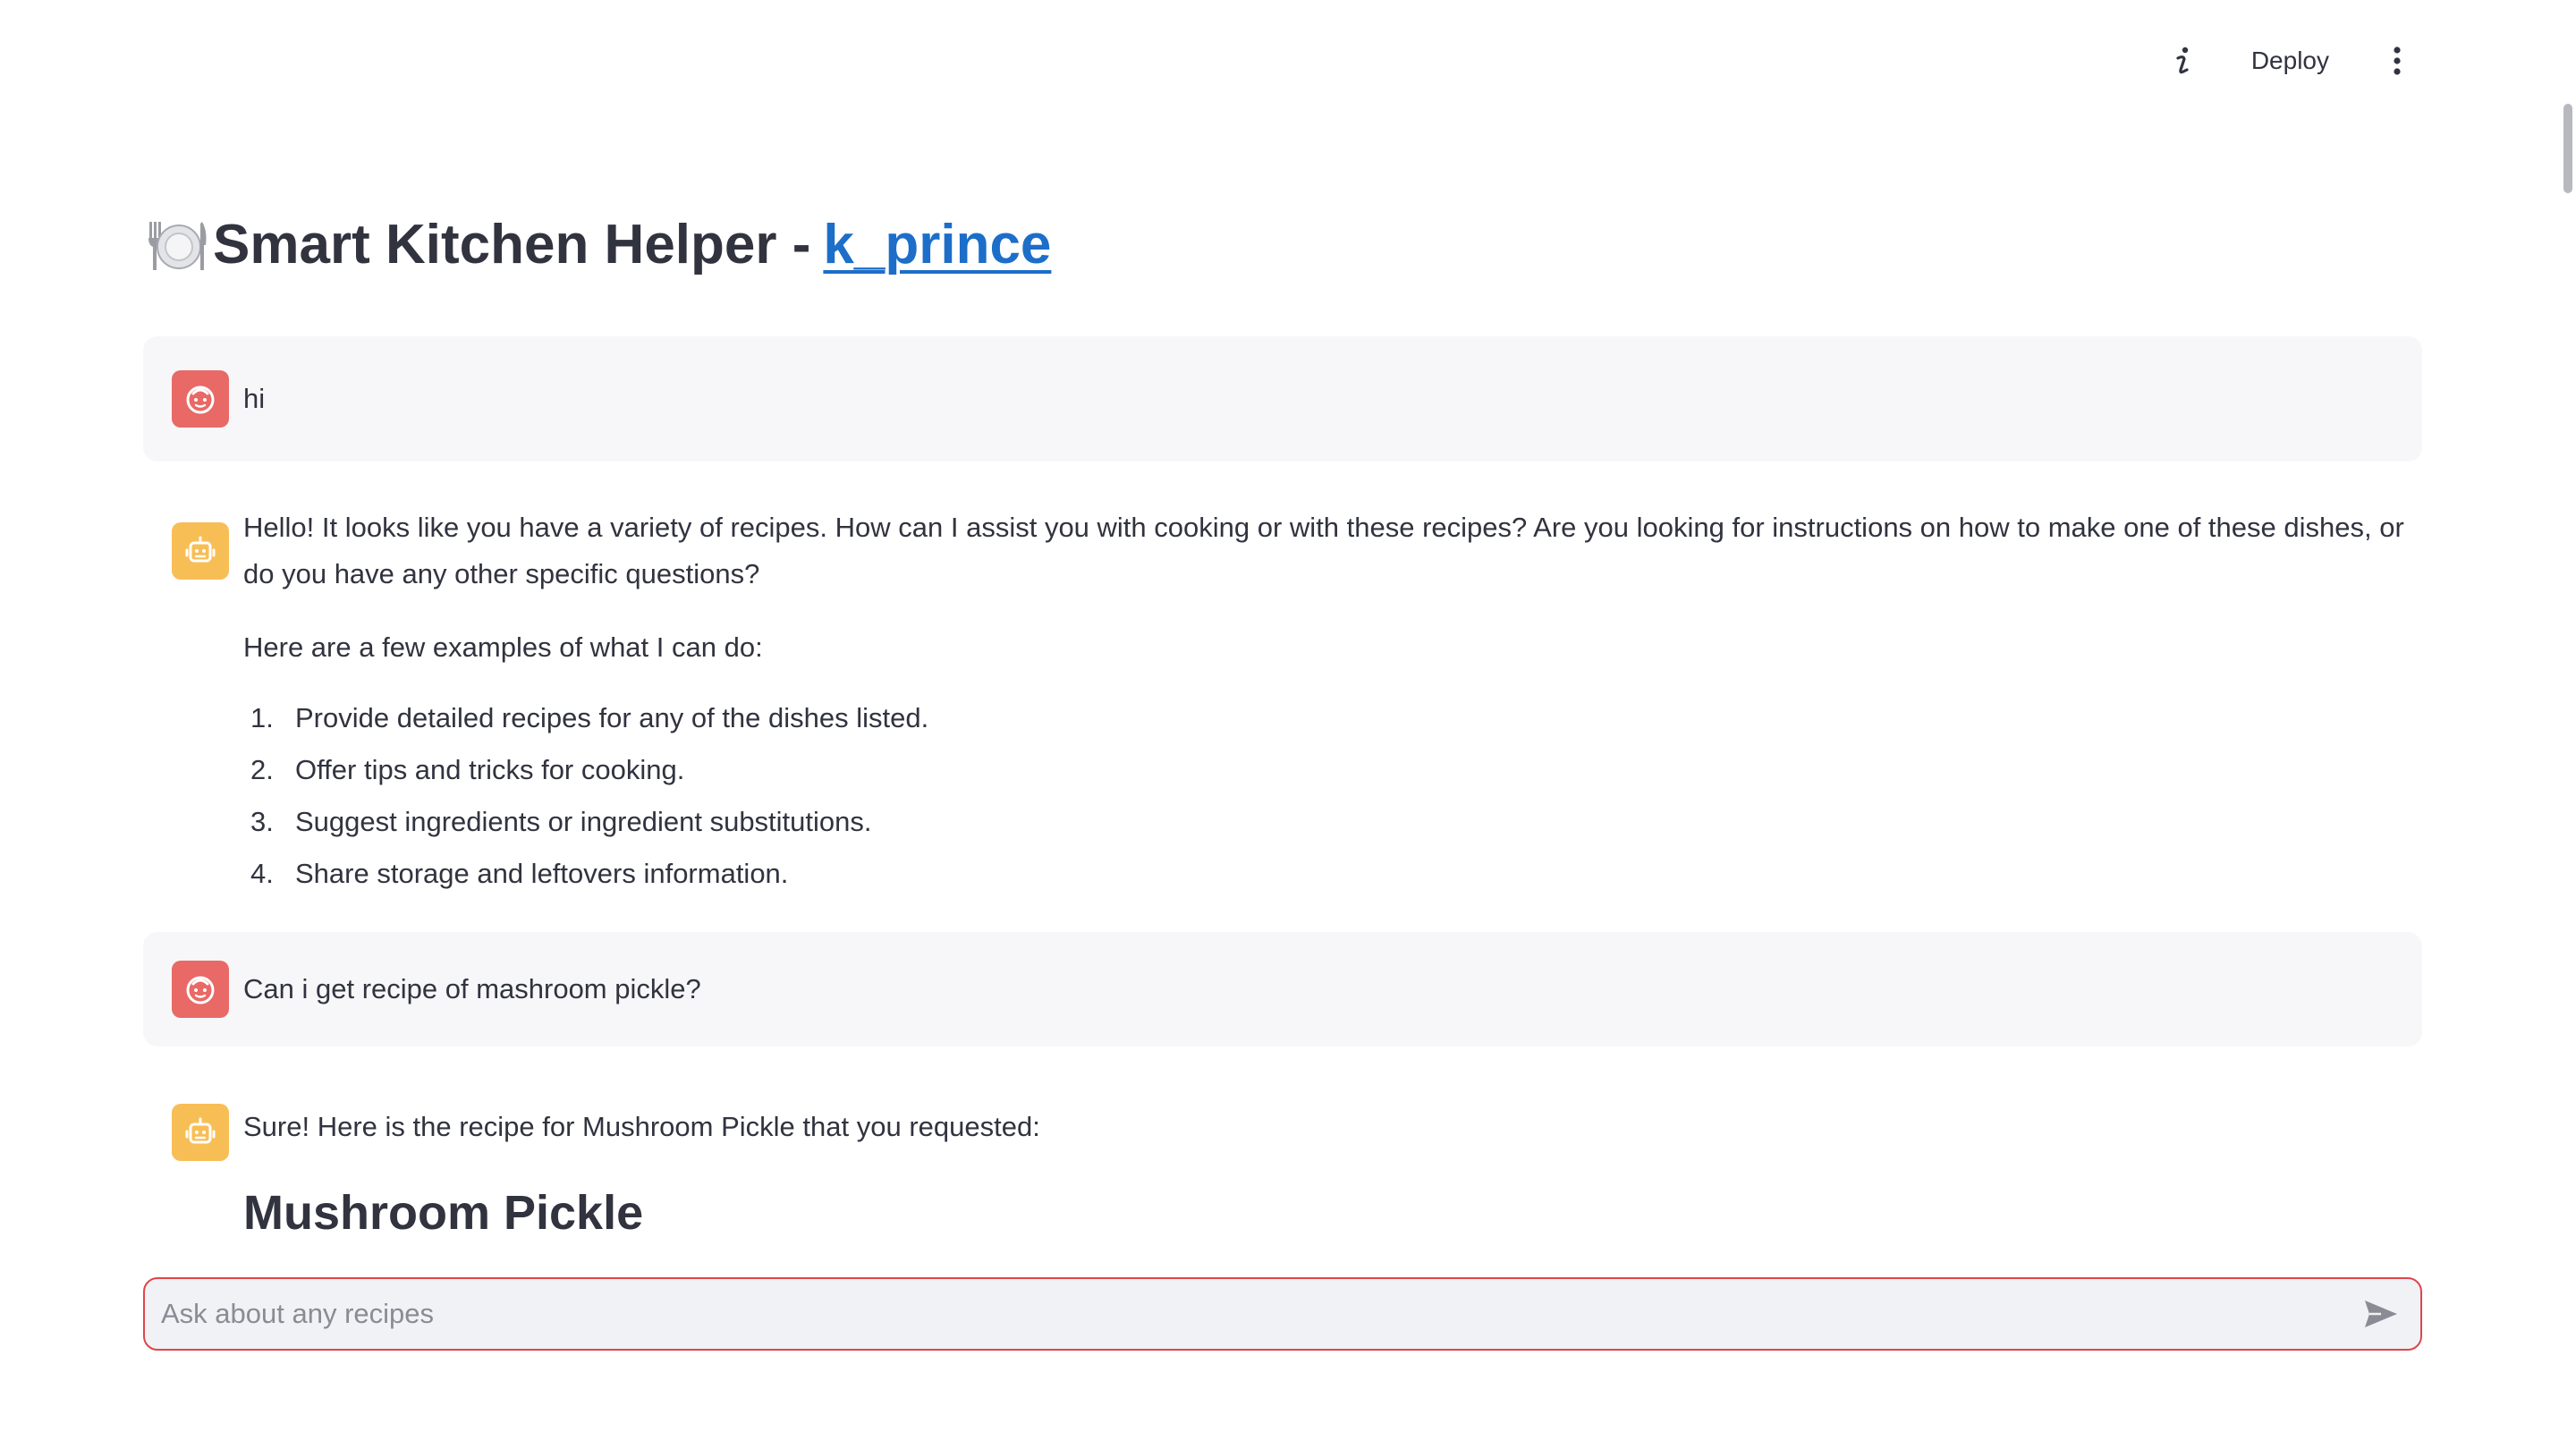  What do you see at coordinates (2183, 61) in the screenshot?
I see `info-icon` at bounding box center [2183, 61].